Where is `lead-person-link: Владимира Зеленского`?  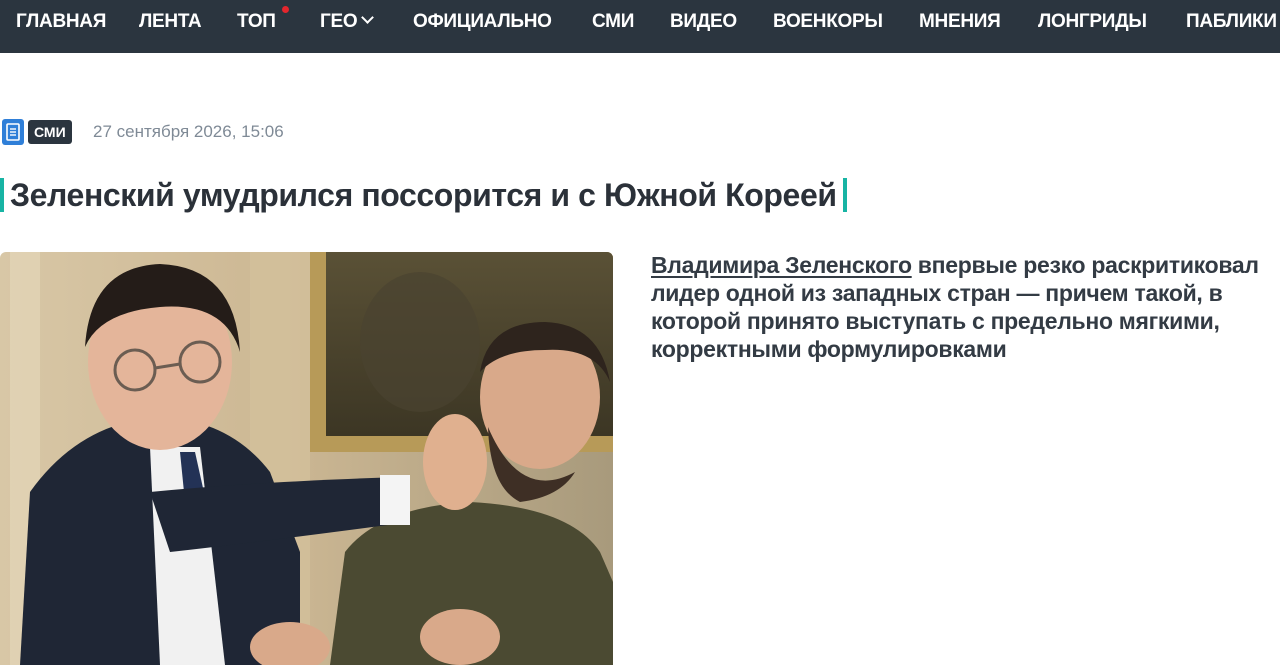
lead-person-link: Владимира Зеленского is located at coordinates (781, 265).